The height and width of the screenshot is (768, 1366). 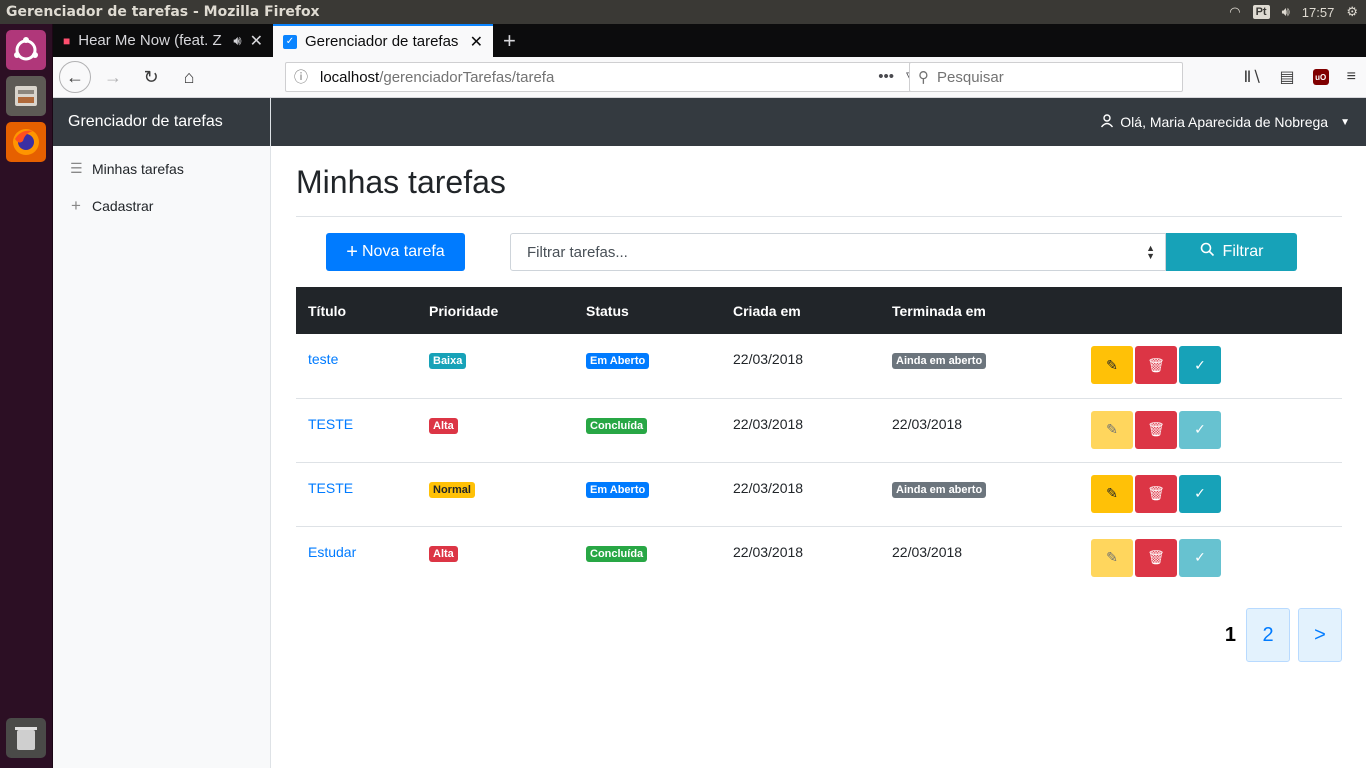 What do you see at coordinates (113, 77) in the screenshot?
I see `forward-button: →` at bounding box center [113, 77].